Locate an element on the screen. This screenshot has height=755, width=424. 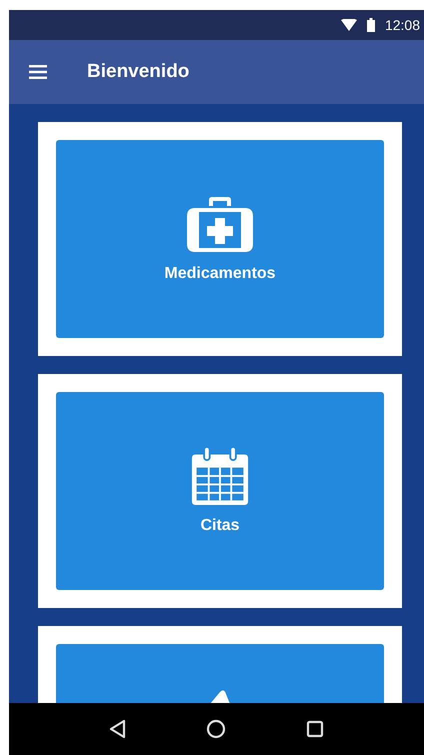
screen-title: Bienvenido is located at coordinates (138, 72).